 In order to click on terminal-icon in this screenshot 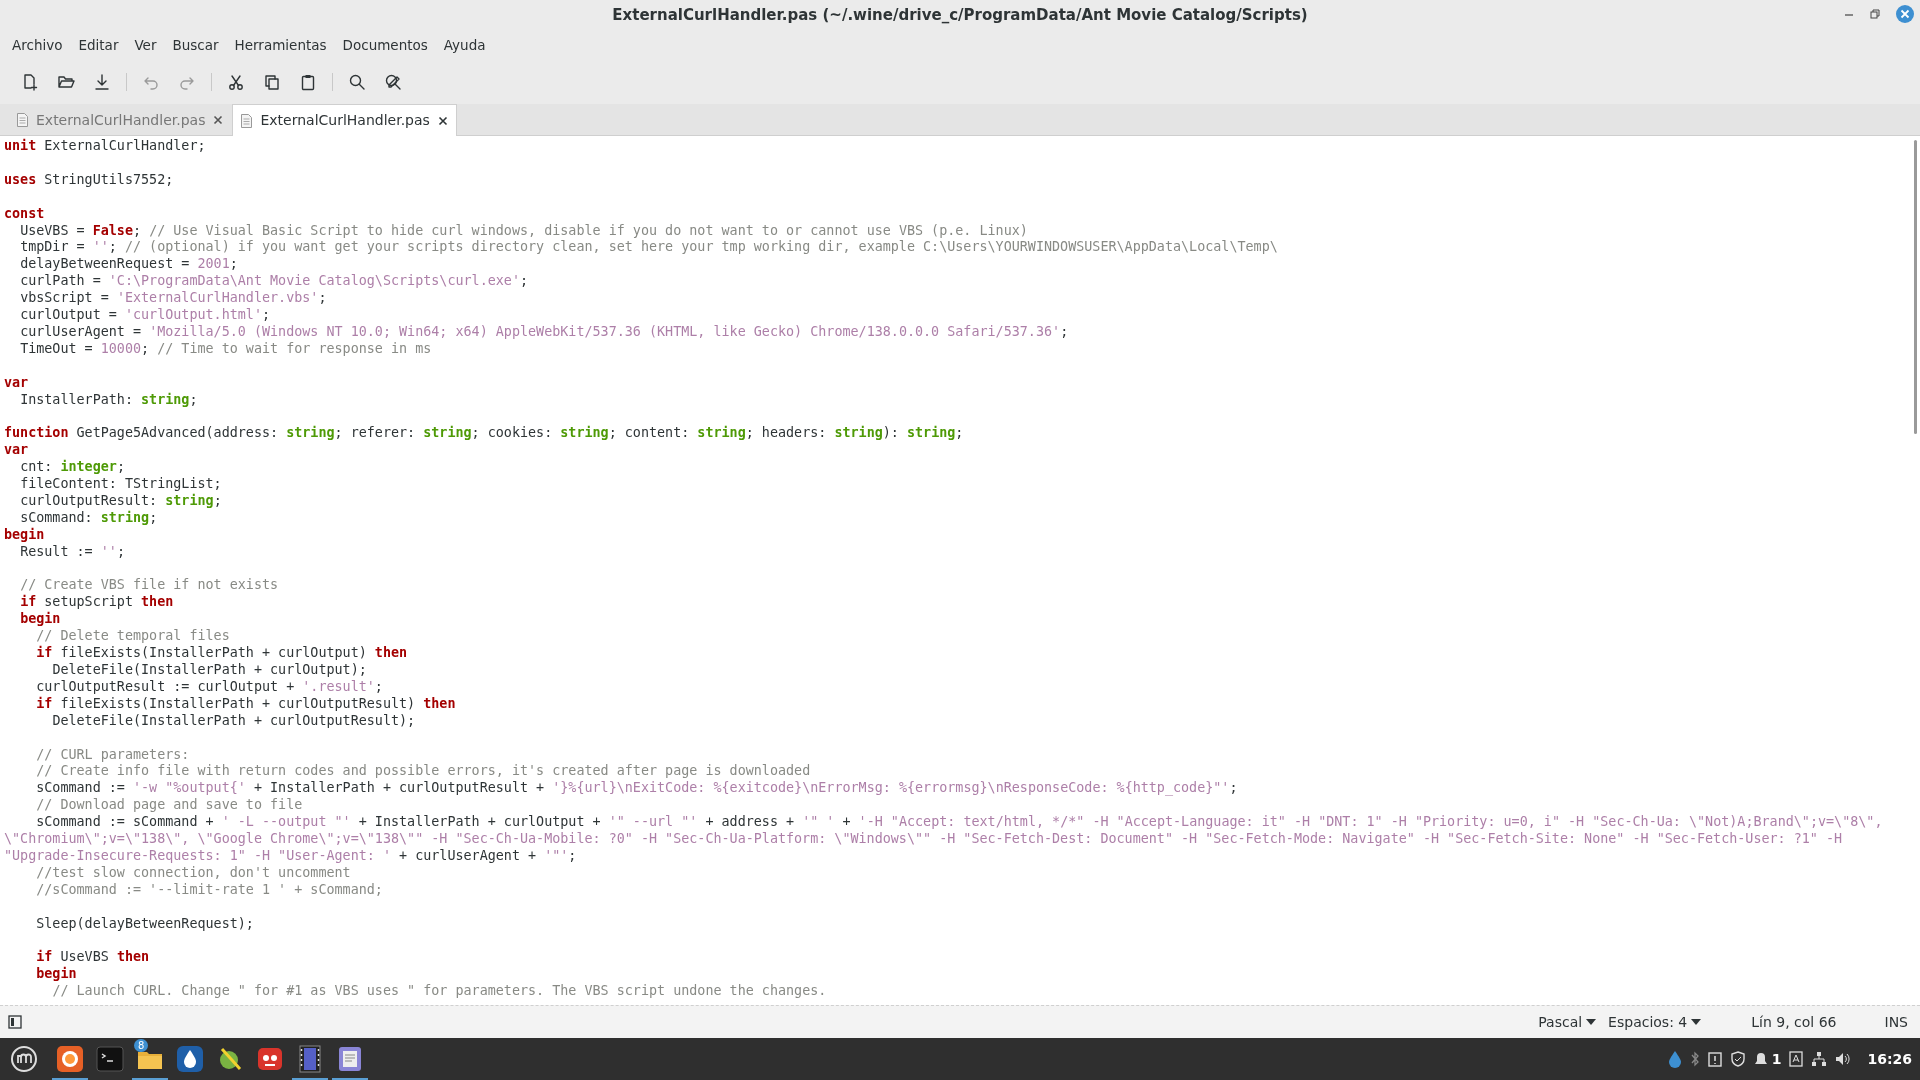, I will do `click(110, 1059)`.